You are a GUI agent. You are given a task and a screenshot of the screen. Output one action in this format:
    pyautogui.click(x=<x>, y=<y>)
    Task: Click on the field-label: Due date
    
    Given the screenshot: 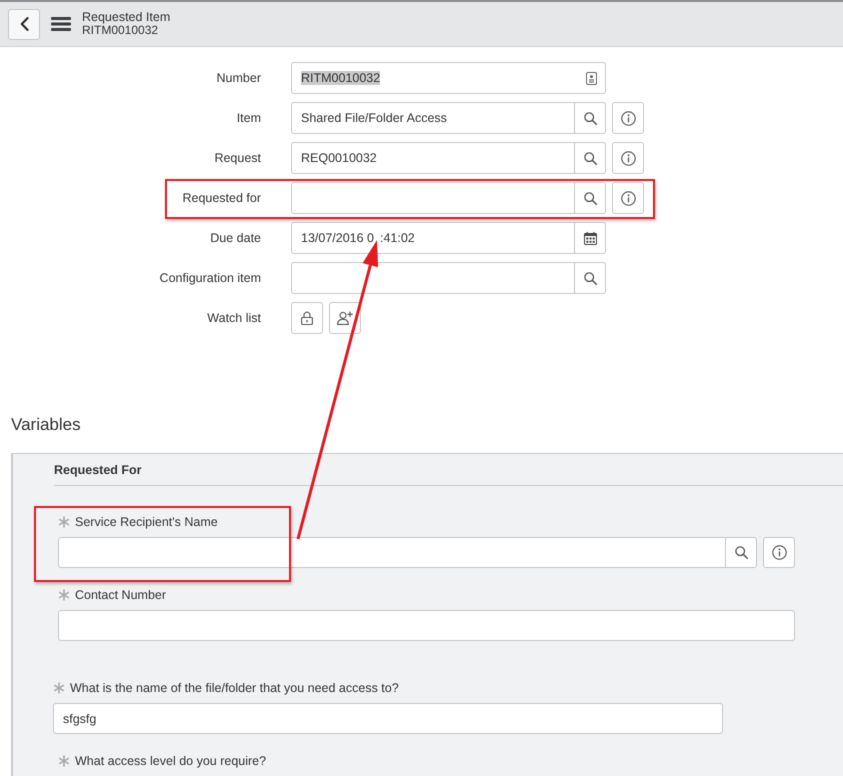 What is the action you would take?
    pyautogui.click(x=235, y=238)
    